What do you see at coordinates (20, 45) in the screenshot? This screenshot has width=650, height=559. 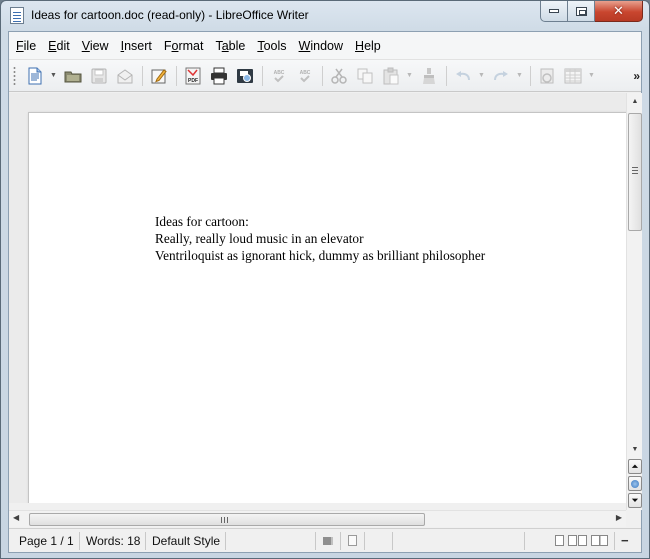 I see `menu-accelerator: F` at bounding box center [20, 45].